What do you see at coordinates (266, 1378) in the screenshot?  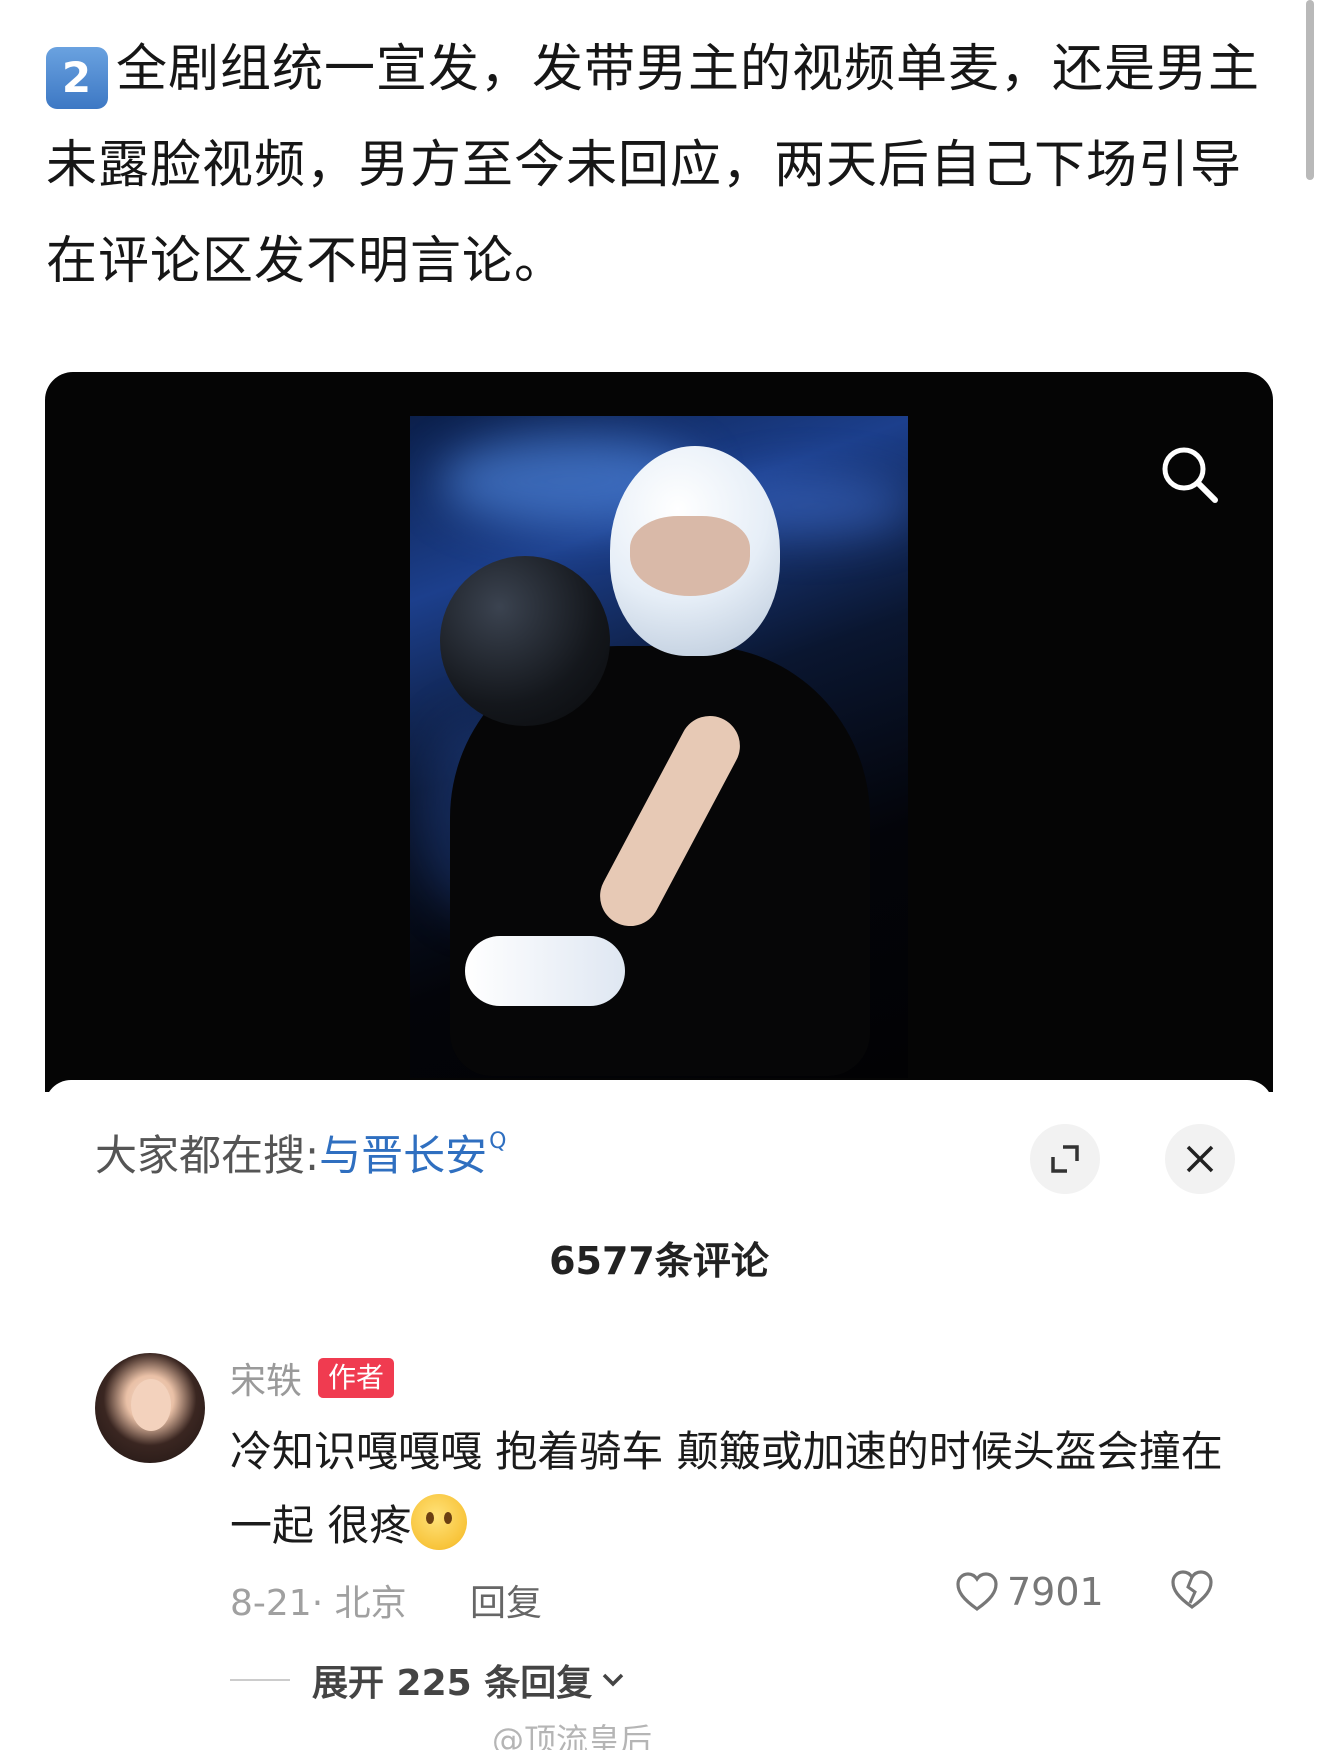 I see `comment-user-name: 宋轶` at bounding box center [266, 1378].